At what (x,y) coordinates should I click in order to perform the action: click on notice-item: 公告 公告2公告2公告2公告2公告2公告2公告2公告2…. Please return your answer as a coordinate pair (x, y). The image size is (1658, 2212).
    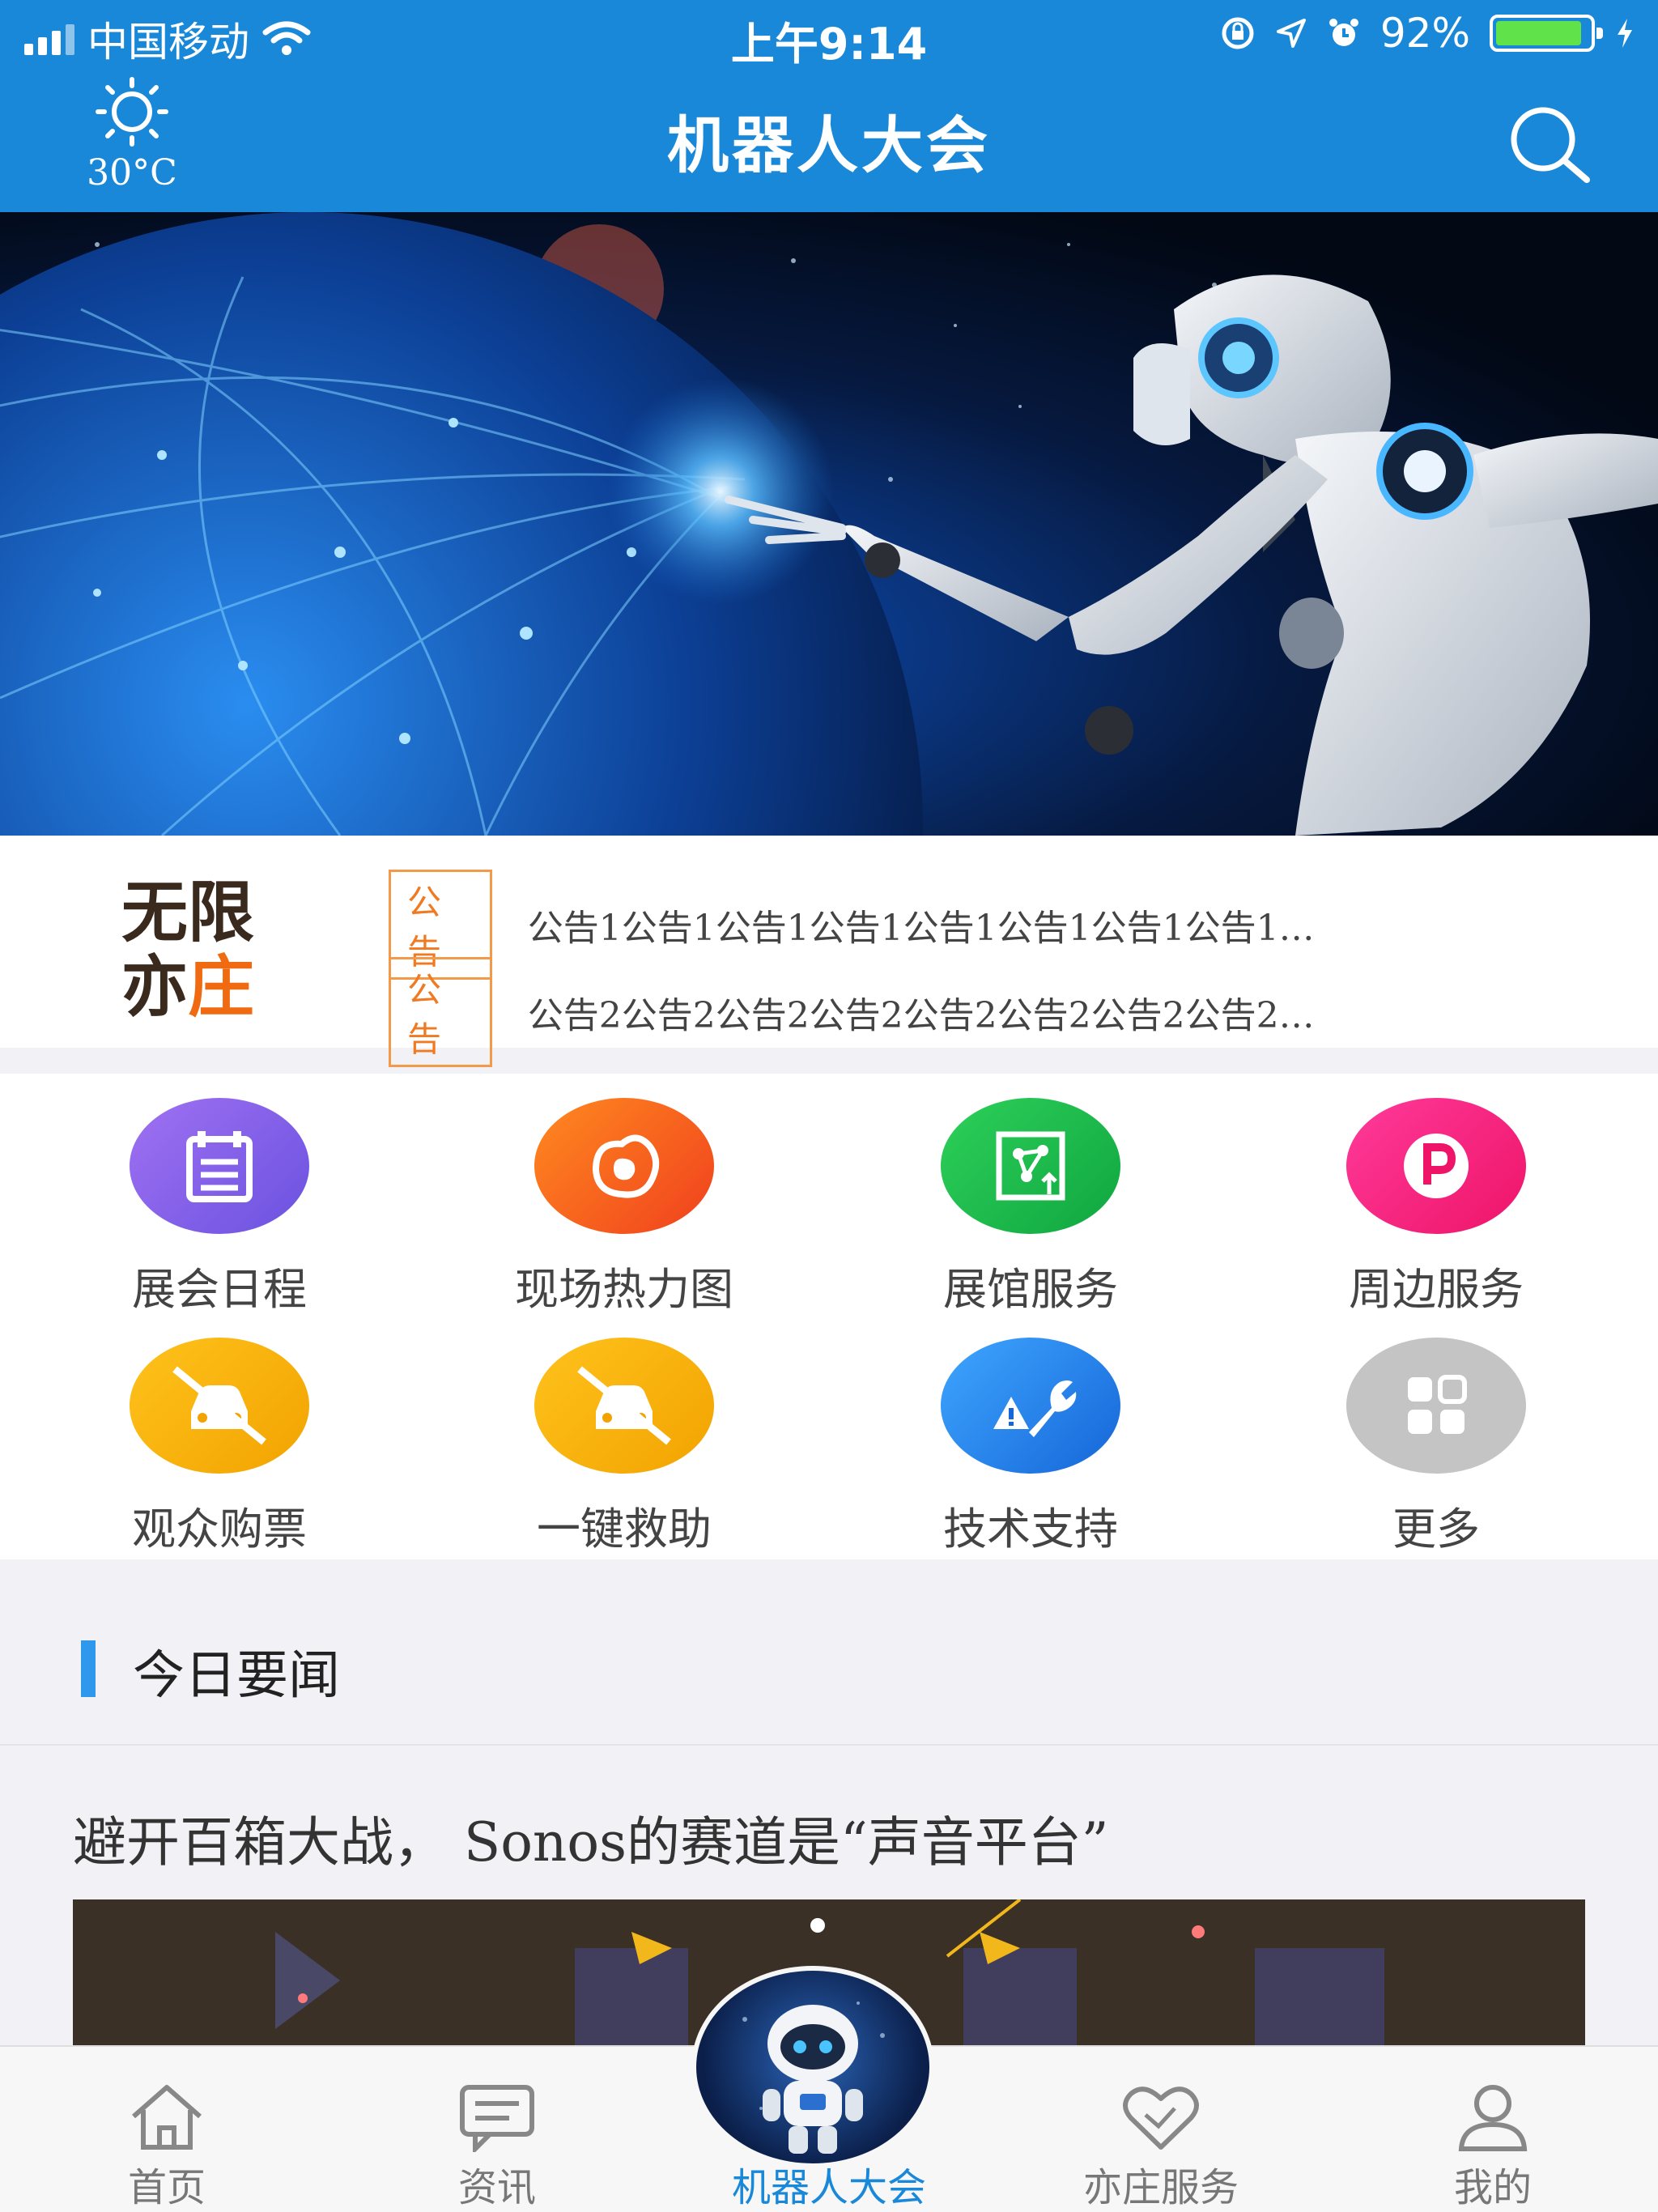
    Looking at the image, I should click on (1023, 1012).